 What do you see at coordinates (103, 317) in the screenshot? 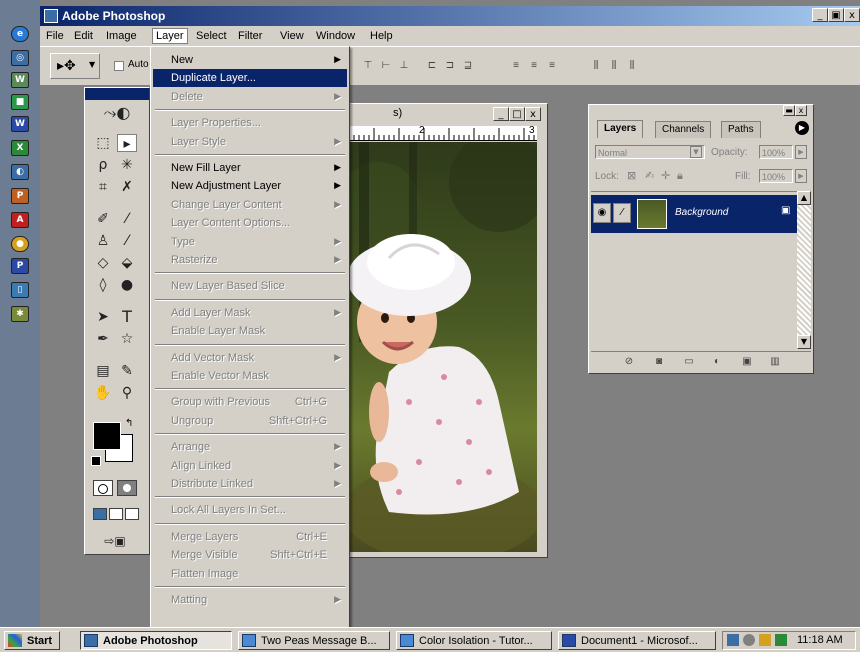
I see `path-selection-tool-icon: ➤` at bounding box center [103, 317].